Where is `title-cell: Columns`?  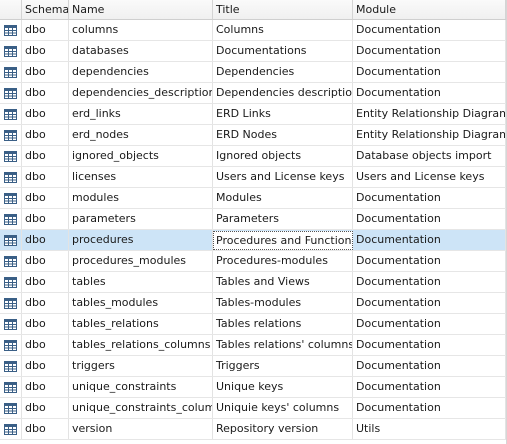
title-cell: Columns is located at coordinates (283, 30).